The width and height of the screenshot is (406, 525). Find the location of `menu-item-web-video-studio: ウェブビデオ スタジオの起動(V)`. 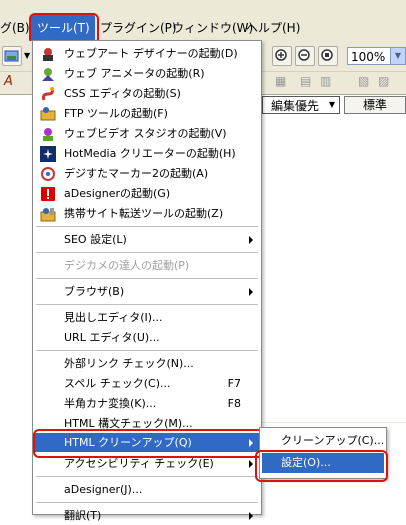

menu-item-web-video-studio: ウェブビデオ スタジオの起動(V) is located at coordinates (147, 133).